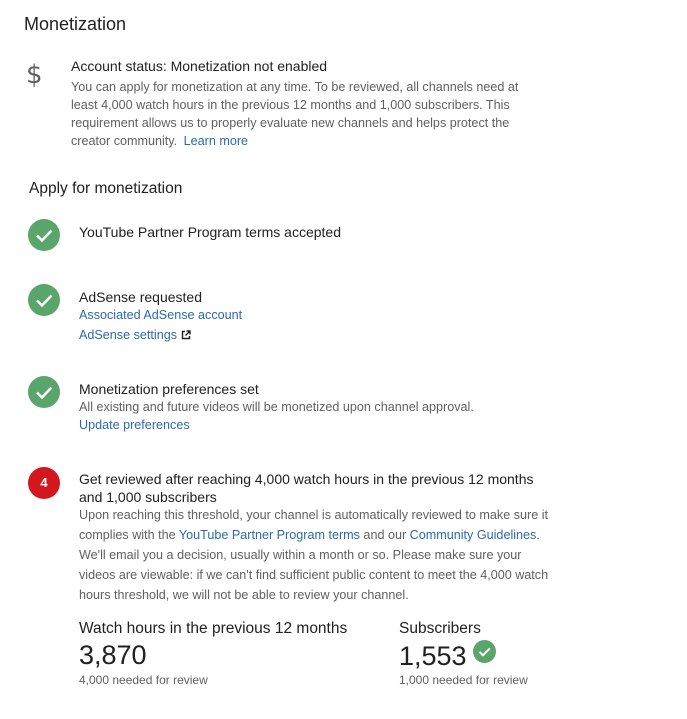  I want to click on subscribers-met-check-icon, so click(484, 651).